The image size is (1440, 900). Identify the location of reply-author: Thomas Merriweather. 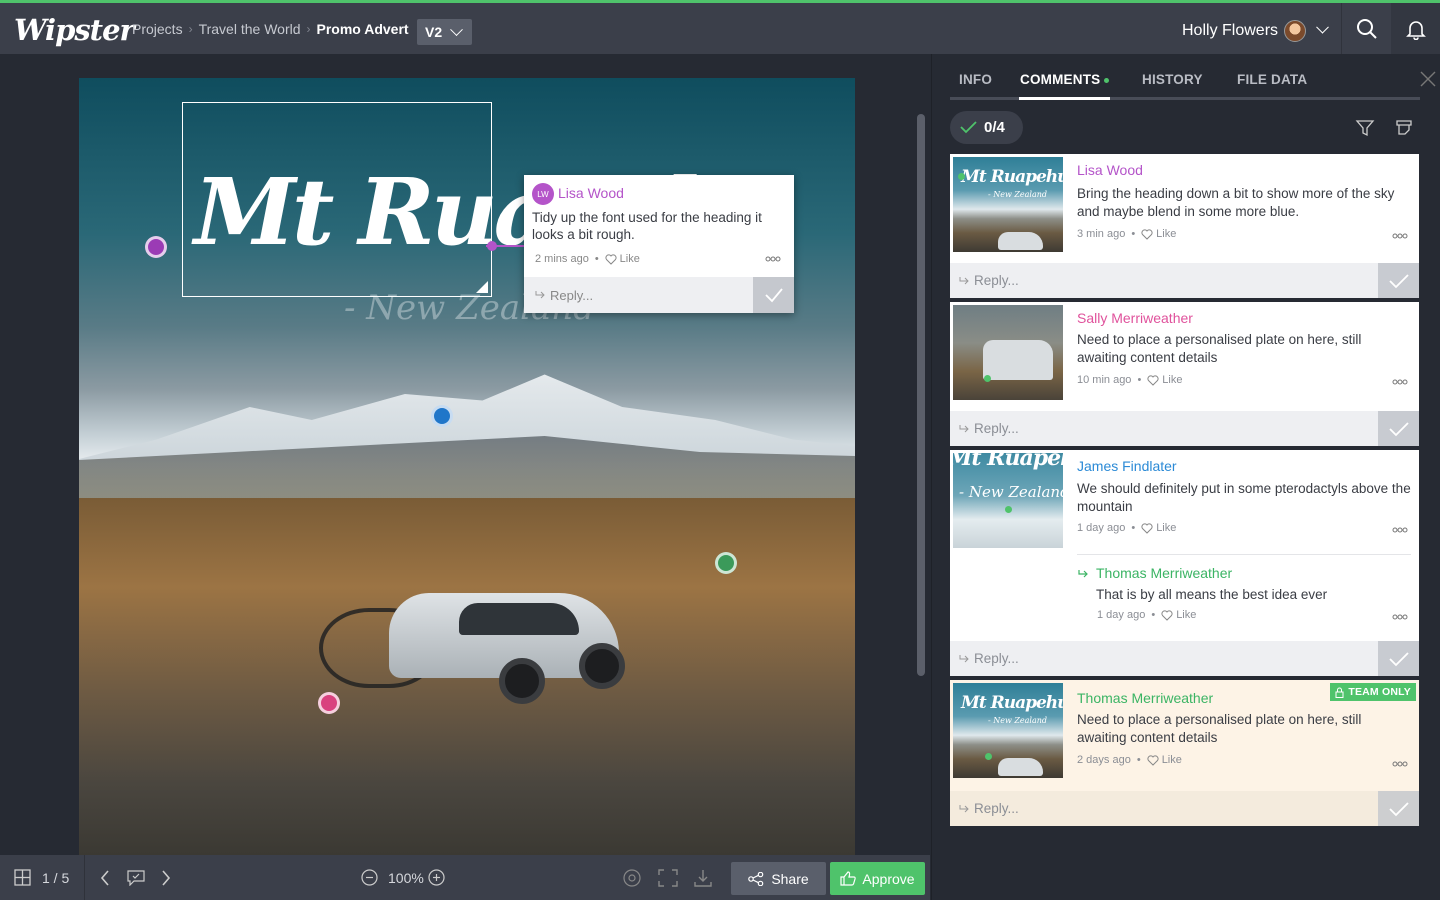
(1164, 573).